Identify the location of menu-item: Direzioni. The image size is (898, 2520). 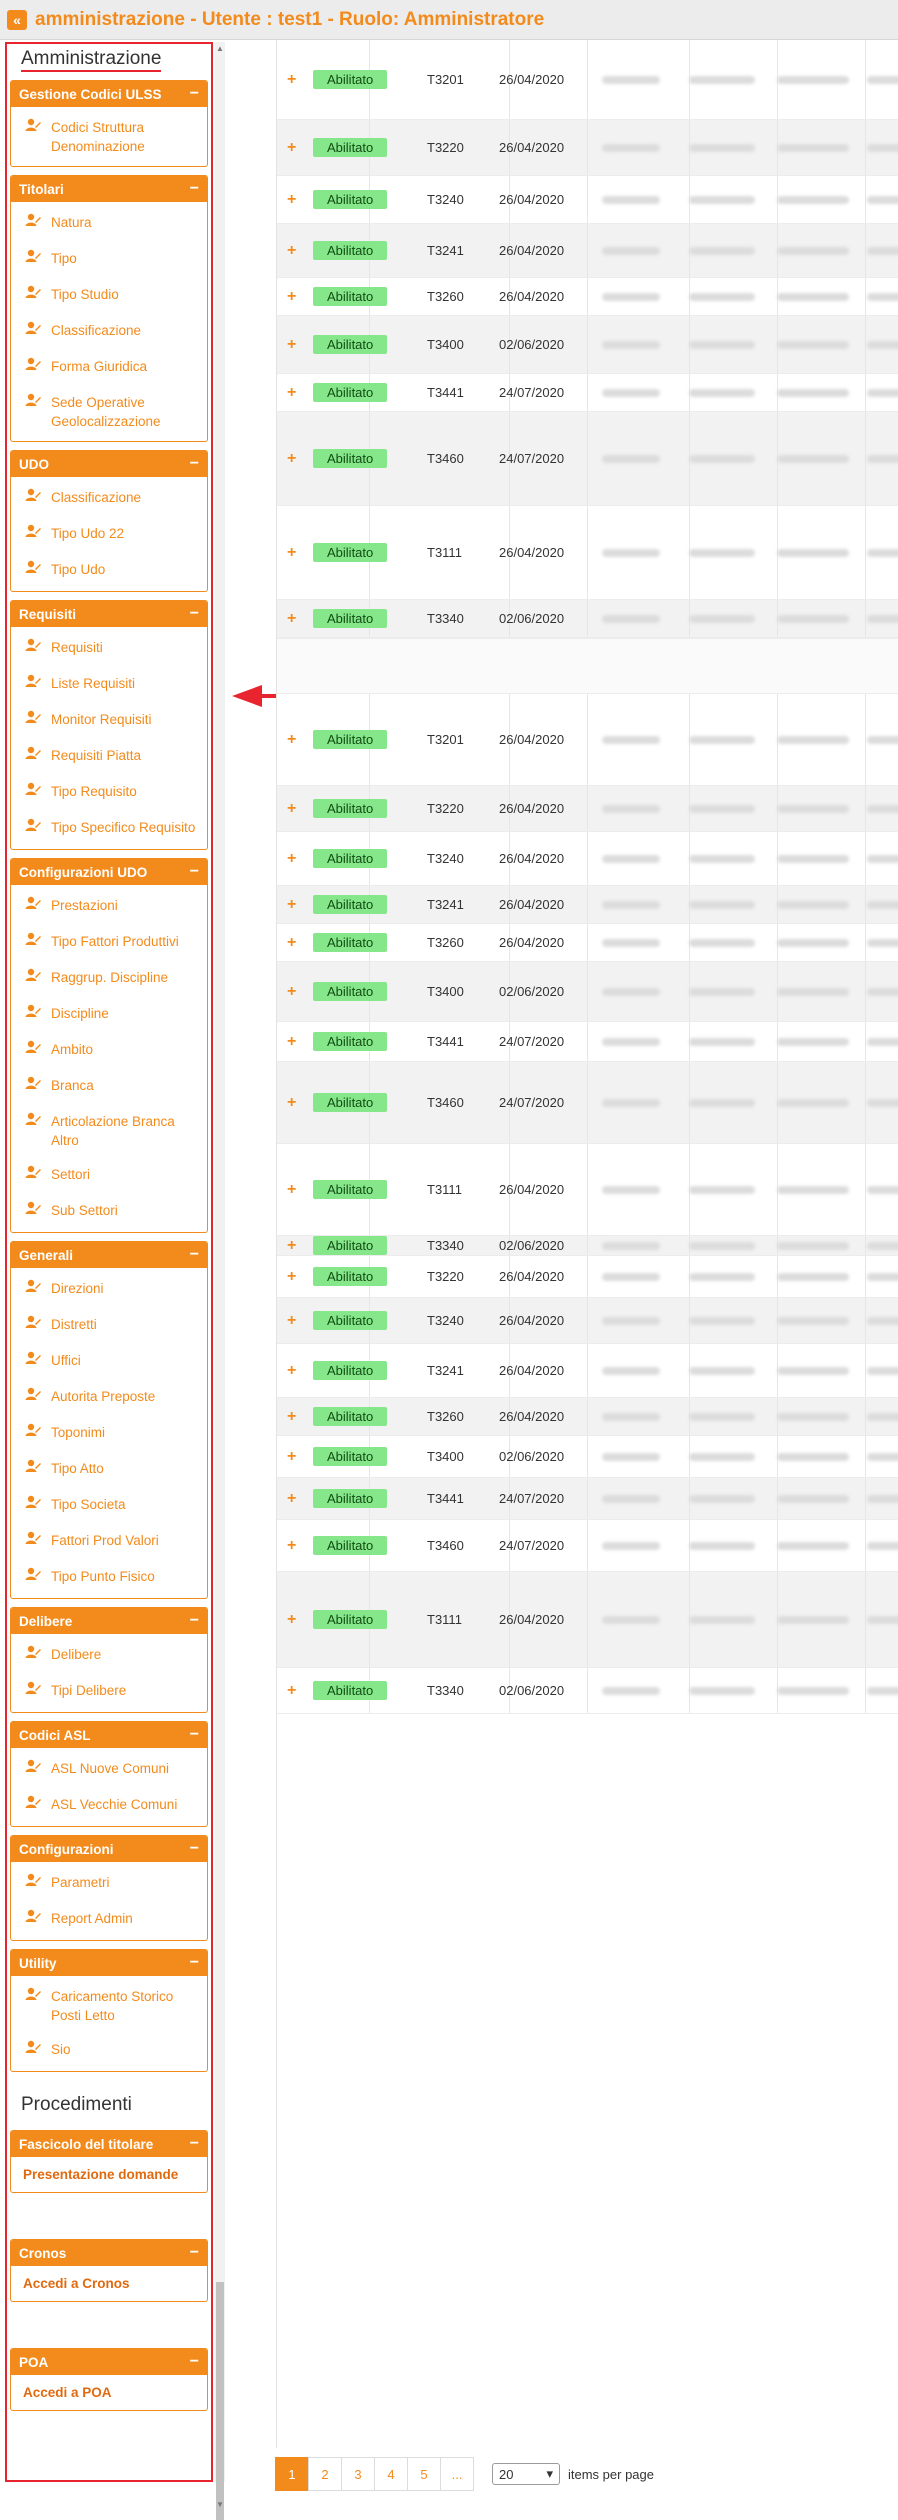
(109, 1290).